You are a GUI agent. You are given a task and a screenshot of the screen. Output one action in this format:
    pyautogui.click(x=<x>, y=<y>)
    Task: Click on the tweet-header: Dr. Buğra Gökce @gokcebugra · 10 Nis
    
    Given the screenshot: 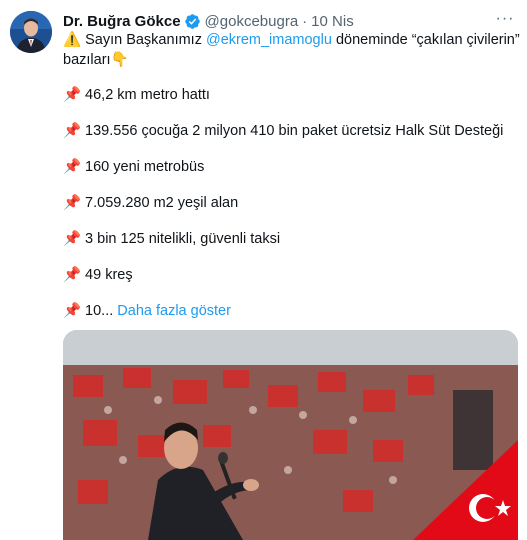 What is the action you would take?
    pyautogui.click(x=208, y=21)
    